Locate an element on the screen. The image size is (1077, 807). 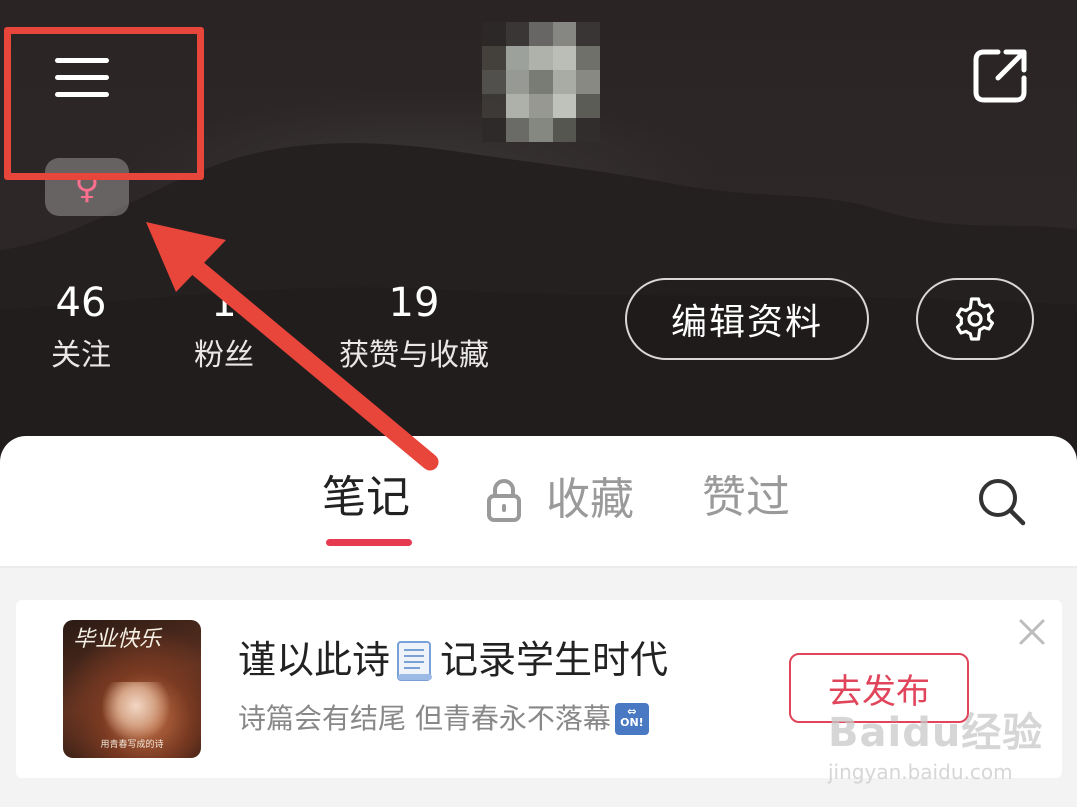
search-icon is located at coordinates (1002, 502).